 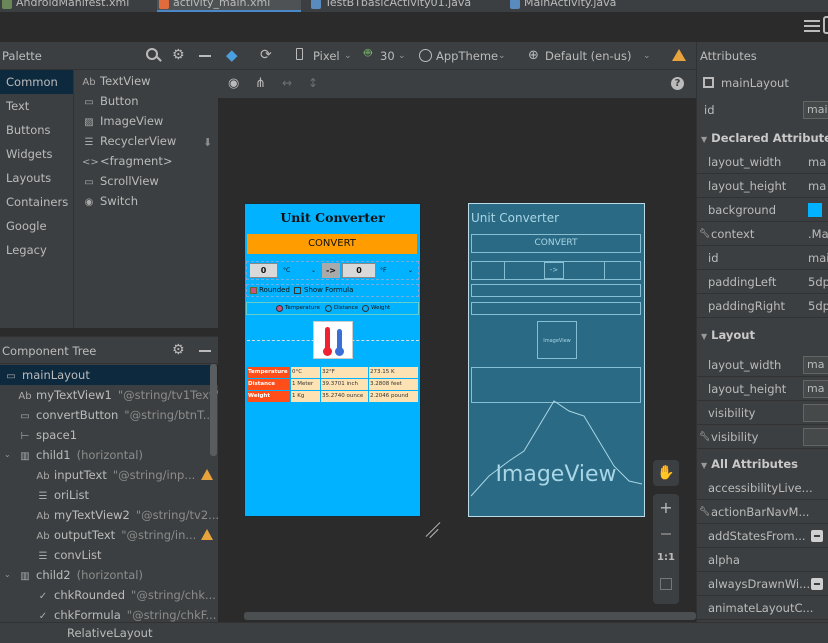 What do you see at coordinates (313, 83) in the screenshot?
I see `vertical-expand-icon: ↕` at bounding box center [313, 83].